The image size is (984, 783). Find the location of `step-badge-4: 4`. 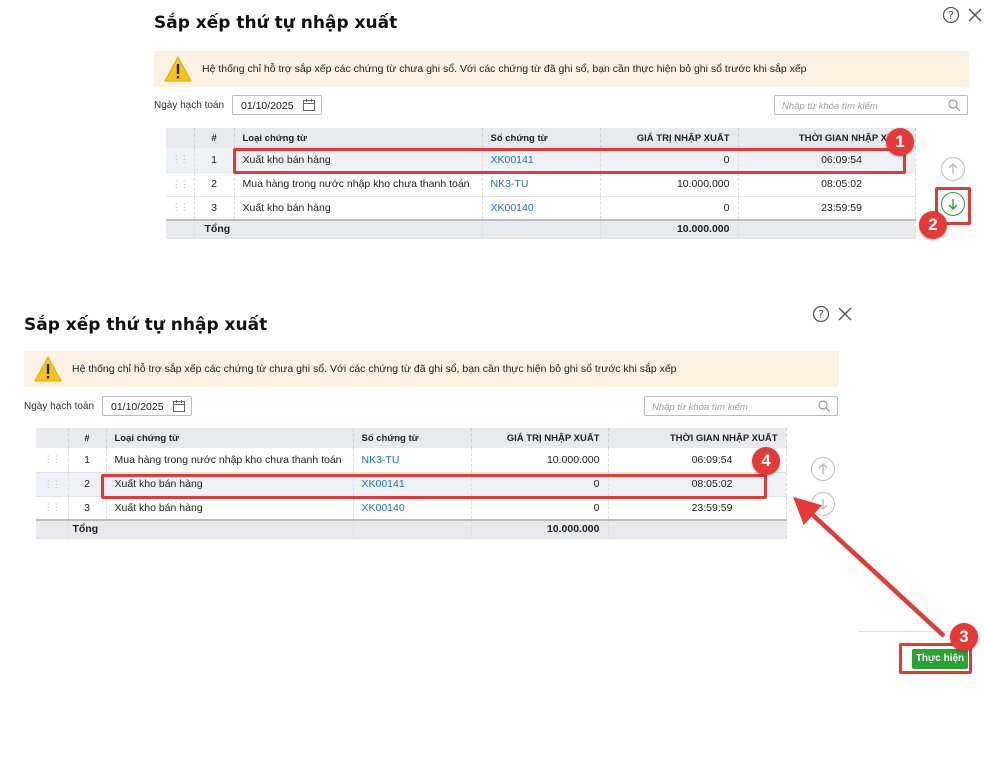

step-badge-4: 4 is located at coordinates (766, 461).